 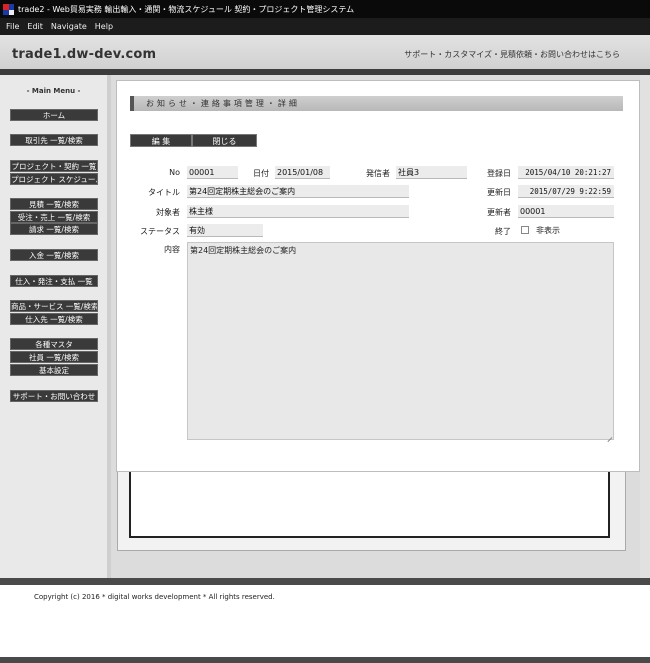 I want to click on no-field: 00001, so click(x=212, y=172).